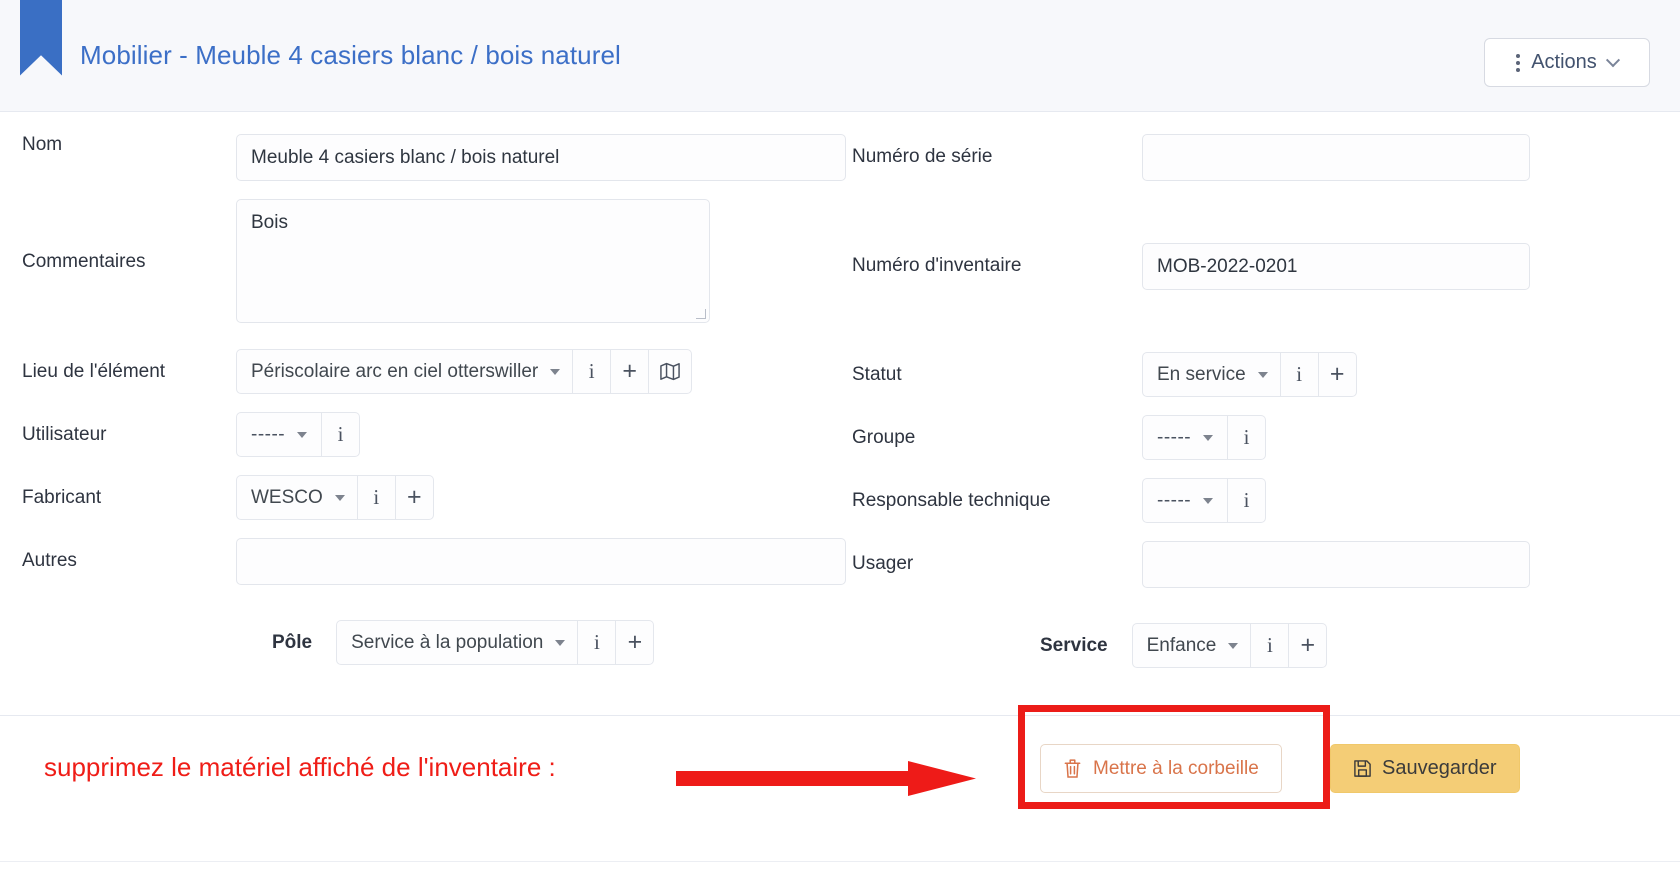 The image size is (1680, 871). I want to click on control-group-service: Enfance i +, so click(1229, 645).